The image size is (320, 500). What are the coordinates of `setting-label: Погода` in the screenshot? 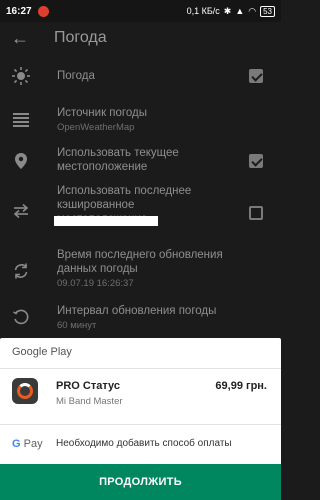 It's located at (76, 76).